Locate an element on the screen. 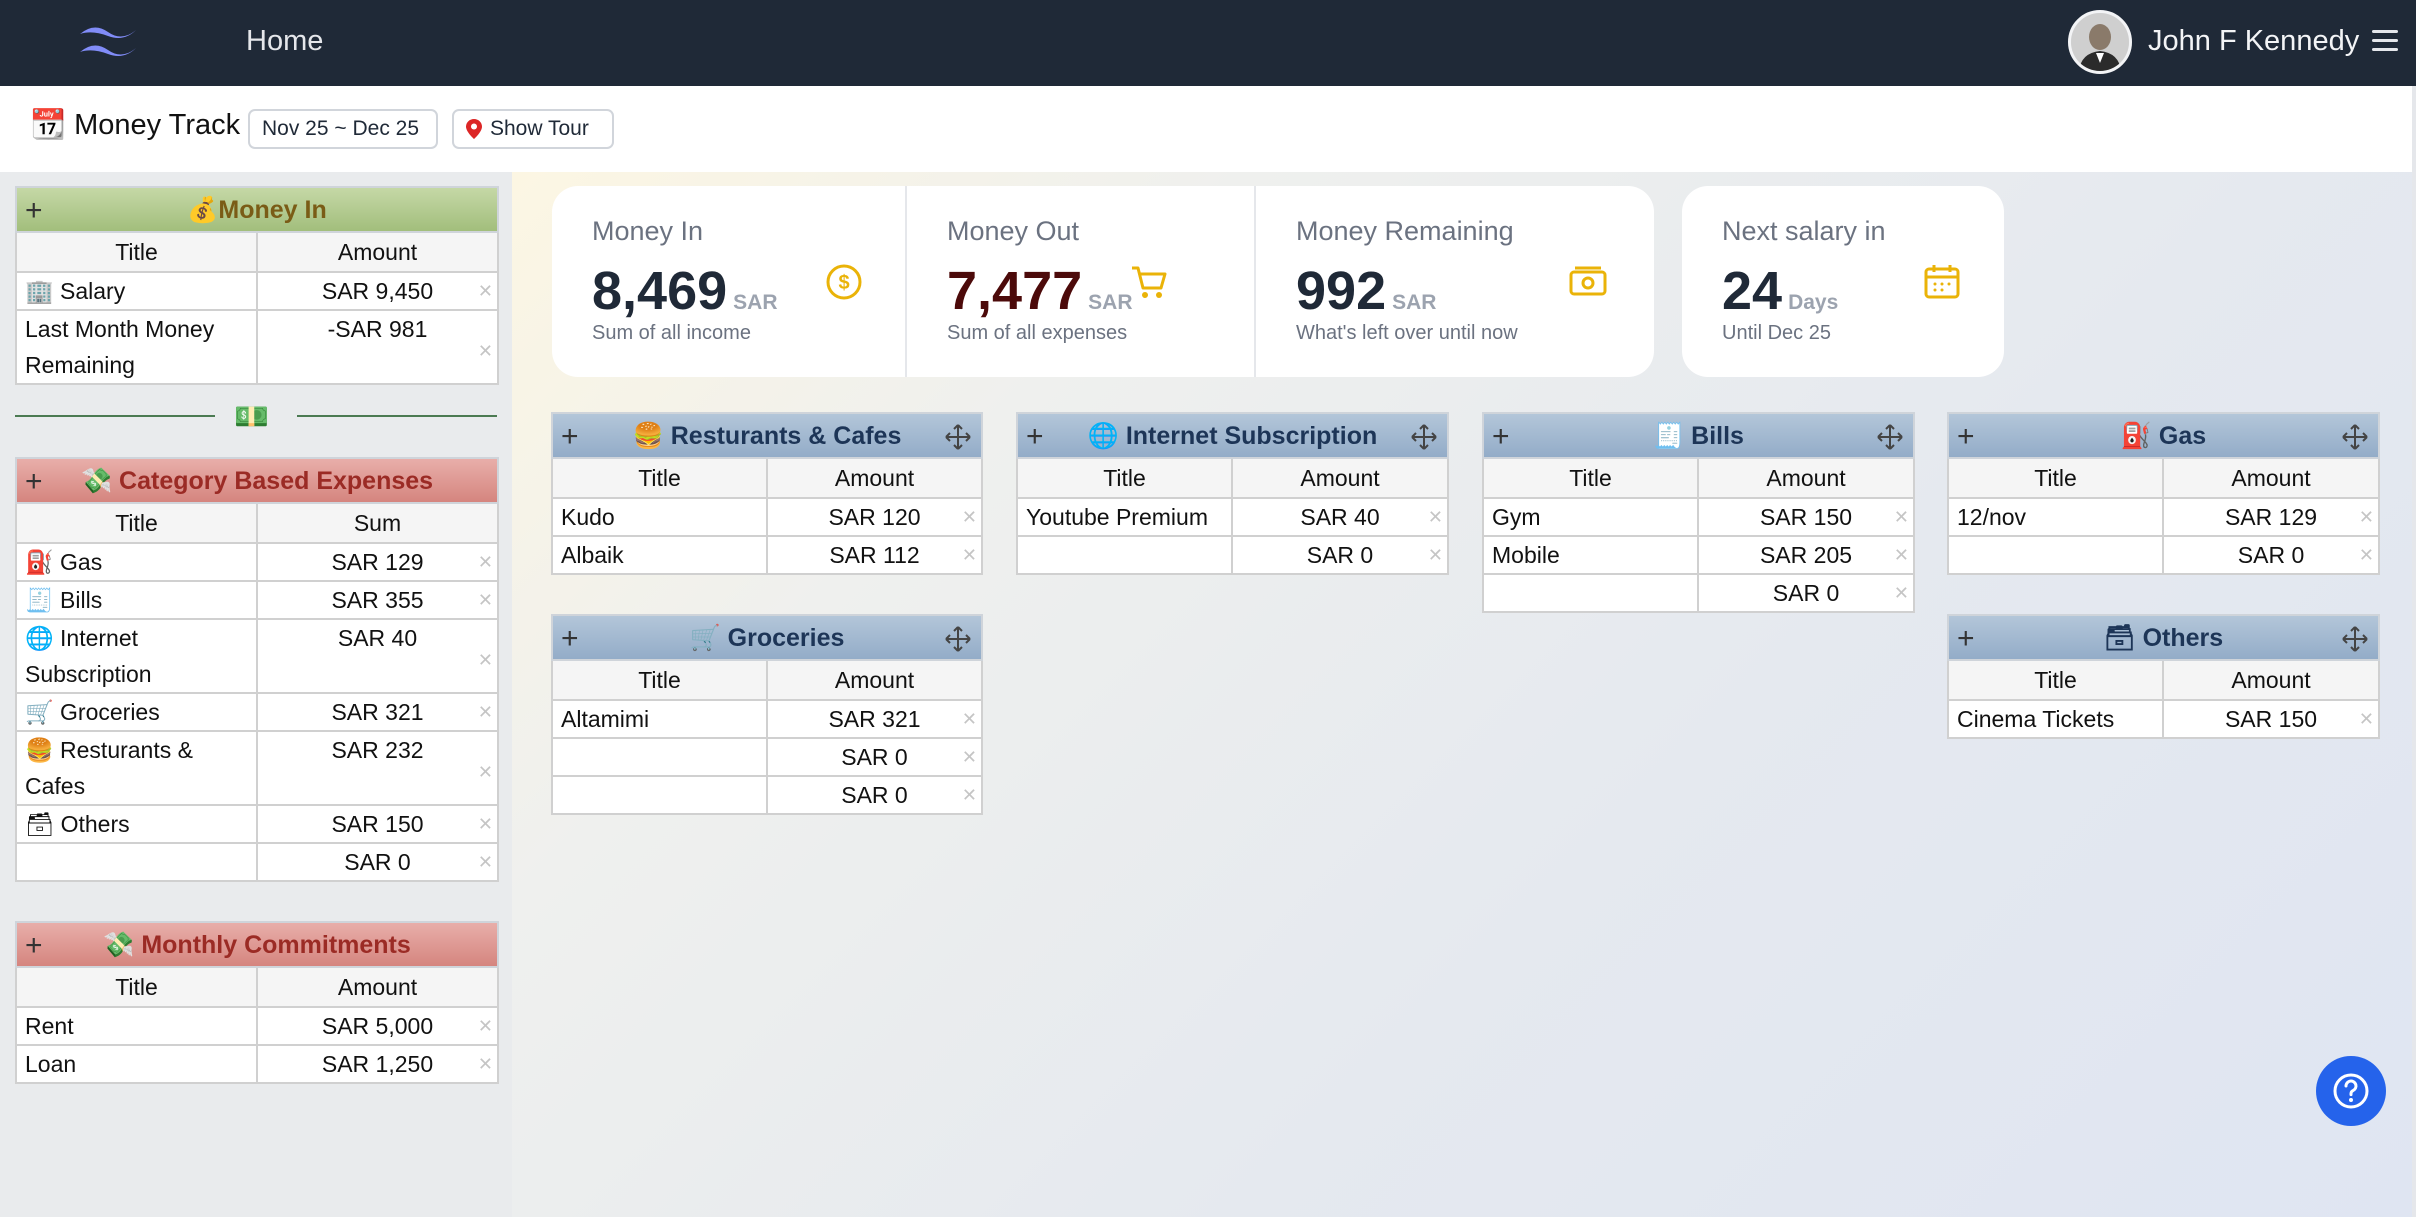 This screenshot has width=2416, height=1217. row-title: 🧾 Bills is located at coordinates (136, 600).